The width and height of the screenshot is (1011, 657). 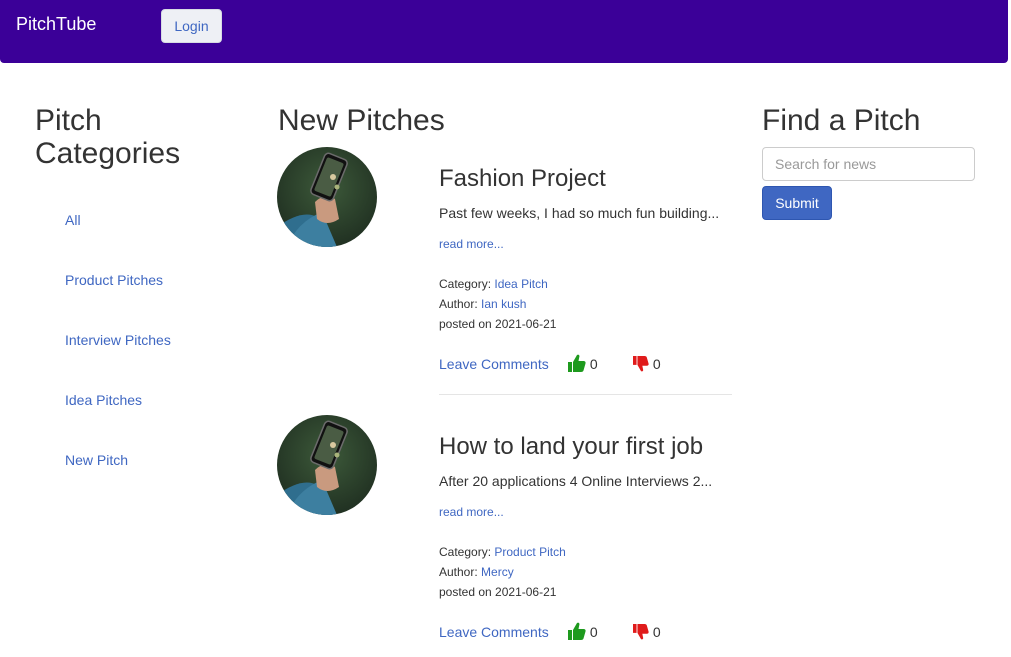 What do you see at coordinates (503, 304) in the screenshot?
I see `author-link: Ian kush` at bounding box center [503, 304].